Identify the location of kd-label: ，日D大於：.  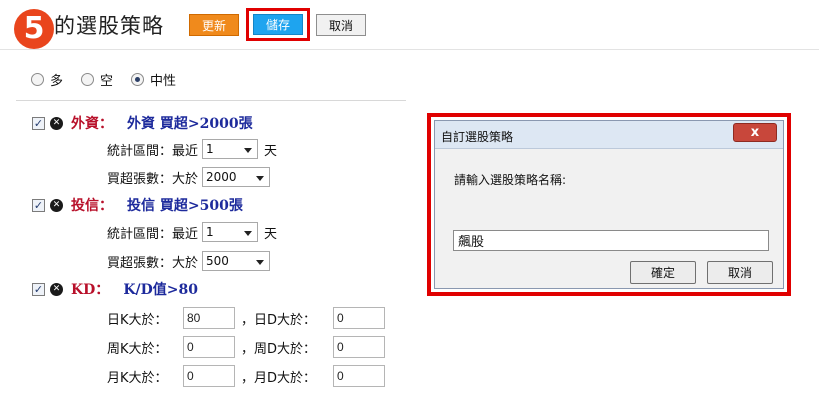
(279, 320).